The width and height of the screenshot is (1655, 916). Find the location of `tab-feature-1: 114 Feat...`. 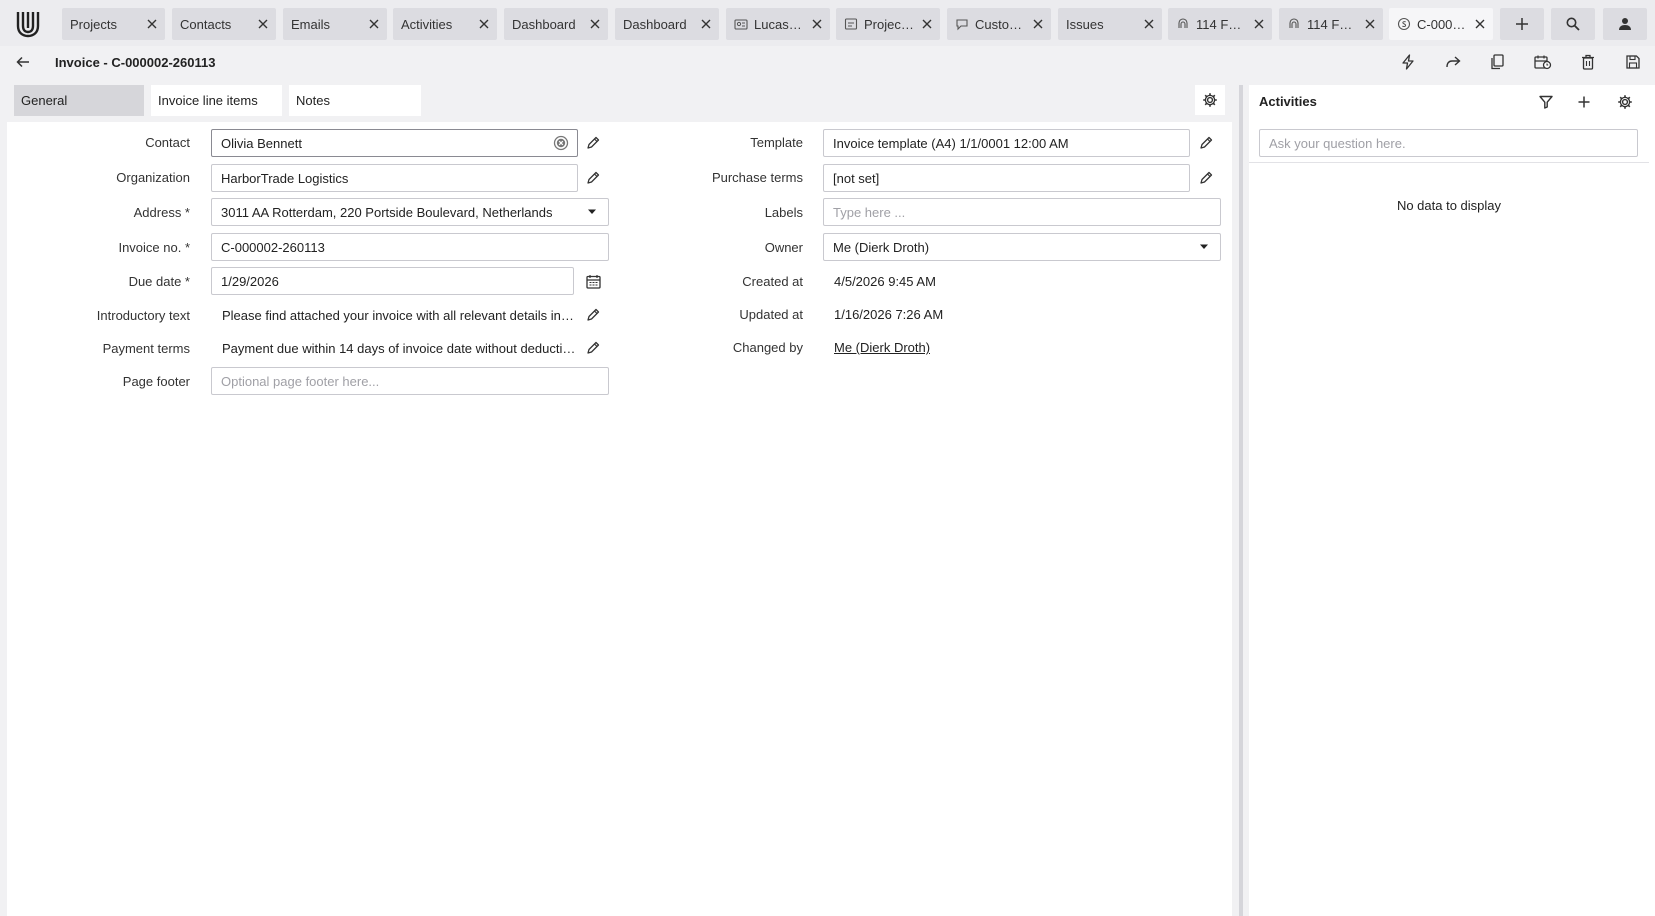

tab-feature-1: 114 Feat... is located at coordinates (1220, 24).